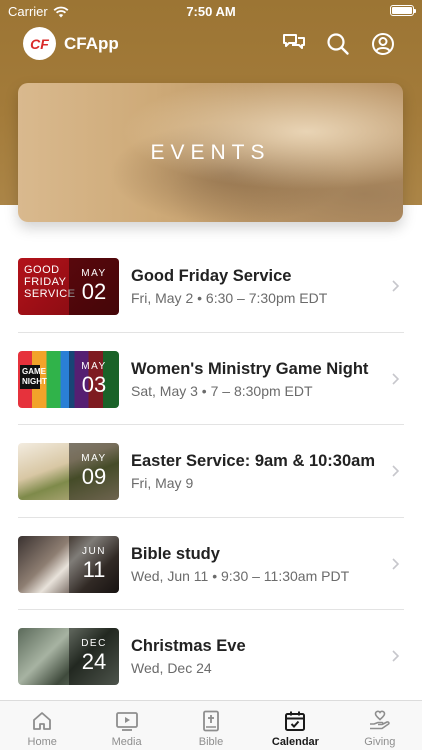 The image size is (422, 750). Describe the element at coordinates (94, 471) in the screenshot. I see `date-badge: MAY 09` at that location.